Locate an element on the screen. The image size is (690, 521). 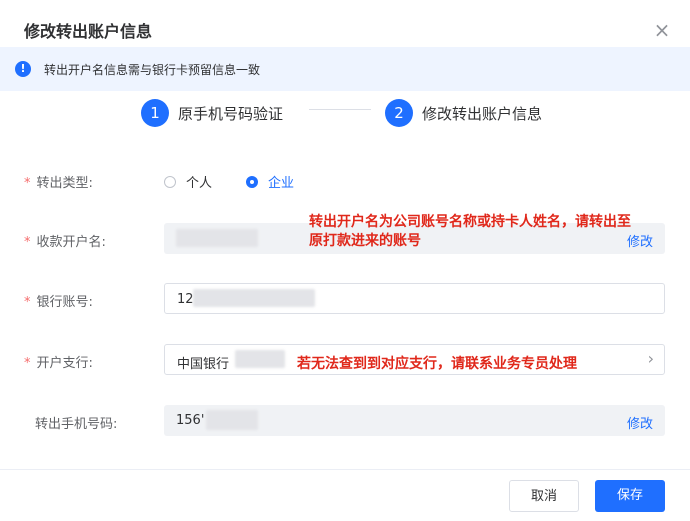
chevron-right-icon: › is located at coordinates (651, 358).